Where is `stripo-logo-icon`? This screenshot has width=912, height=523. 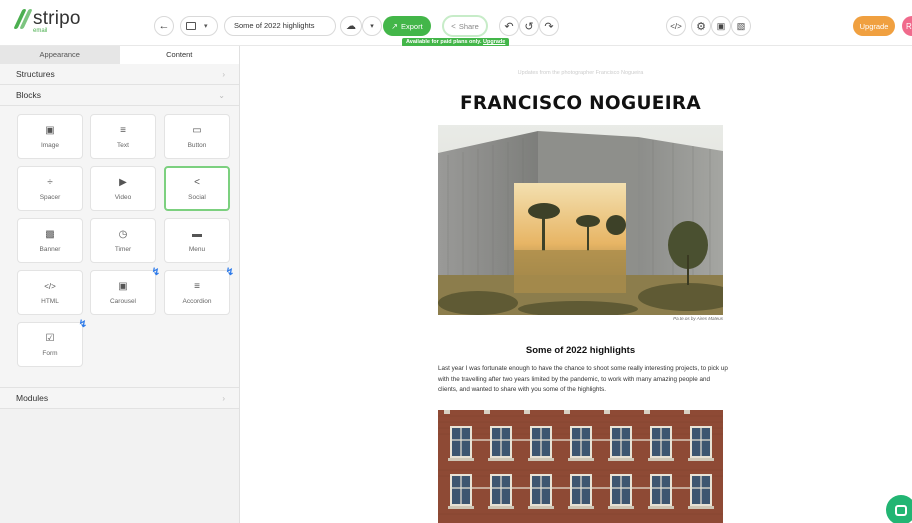
stripo-logo-icon is located at coordinates (23, 19).